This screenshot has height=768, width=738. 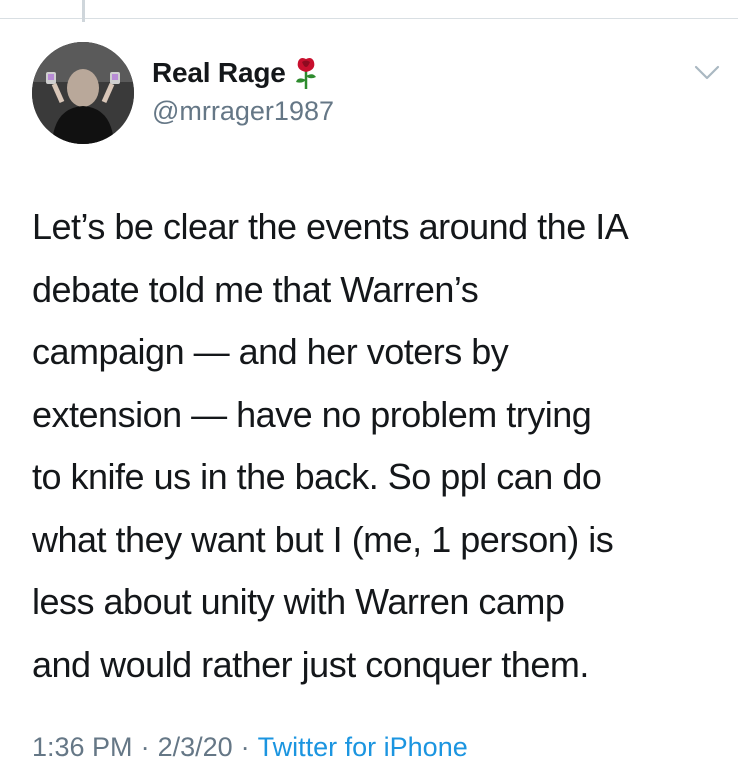 I want to click on thread-connector-line, so click(x=83, y=11).